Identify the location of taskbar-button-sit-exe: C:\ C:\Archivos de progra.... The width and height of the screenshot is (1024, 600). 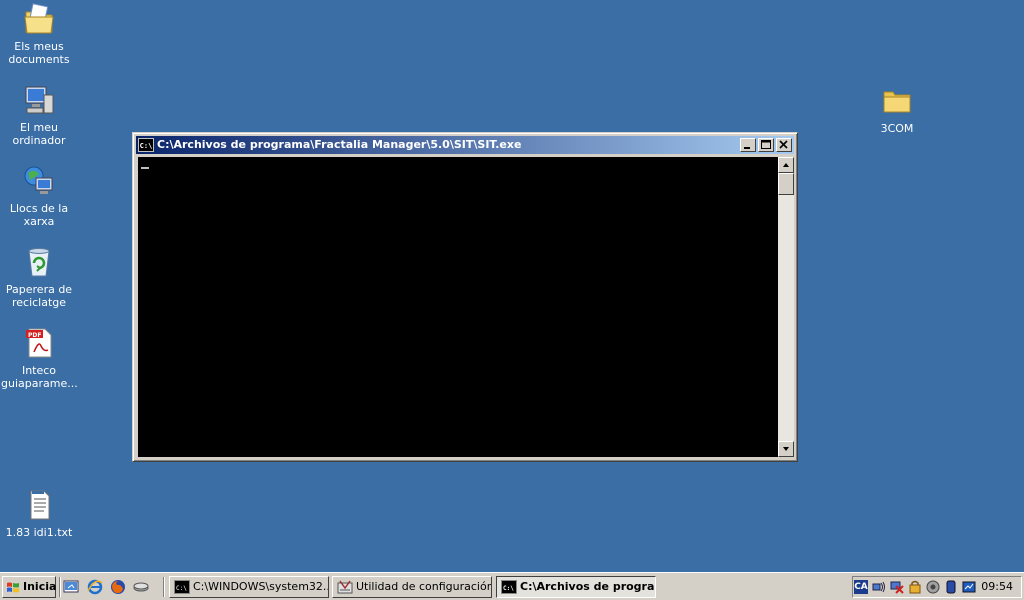
(576, 587).